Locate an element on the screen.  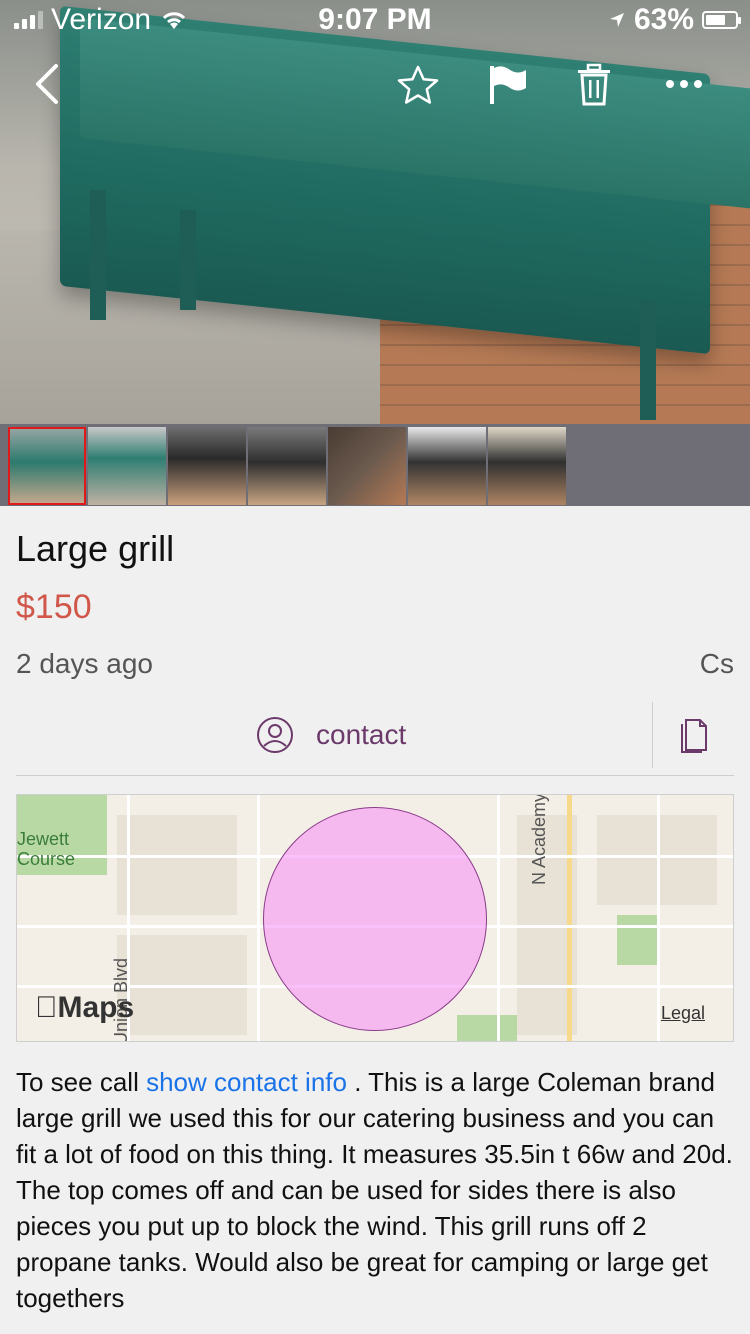
back-icon is located at coordinates (46, 84).